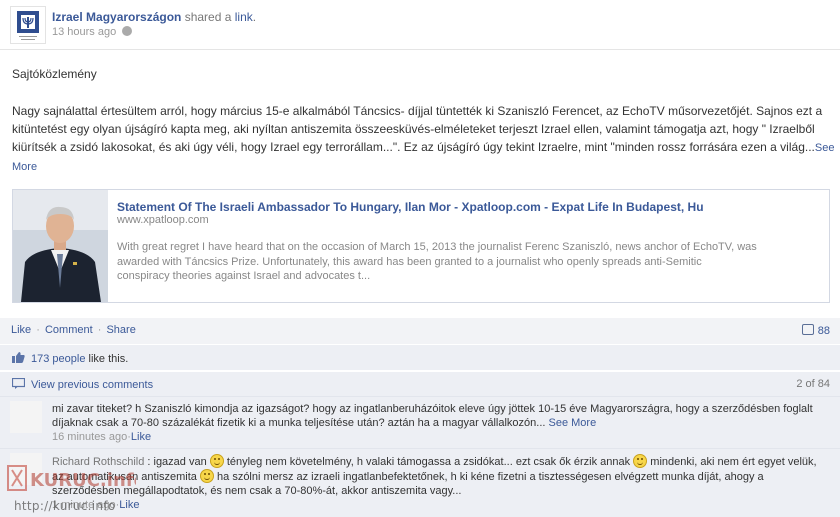 The image size is (840, 517). What do you see at coordinates (244, 17) in the screenshot?
I see `shared-link: link` at bounding box center [244, 17].